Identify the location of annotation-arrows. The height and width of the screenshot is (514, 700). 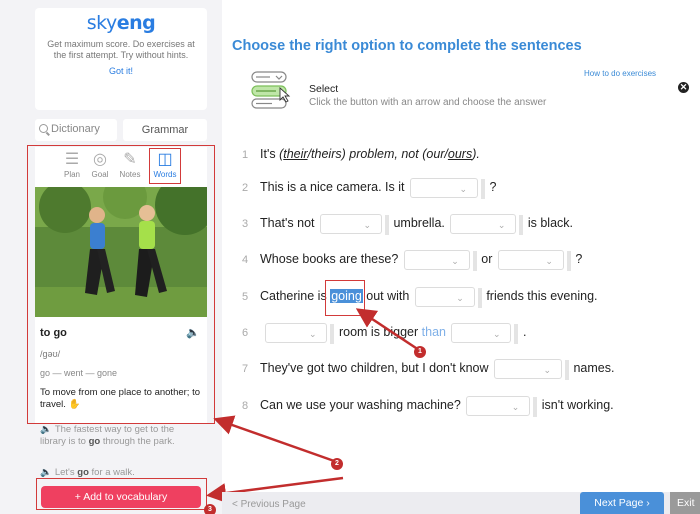
(313, 406).